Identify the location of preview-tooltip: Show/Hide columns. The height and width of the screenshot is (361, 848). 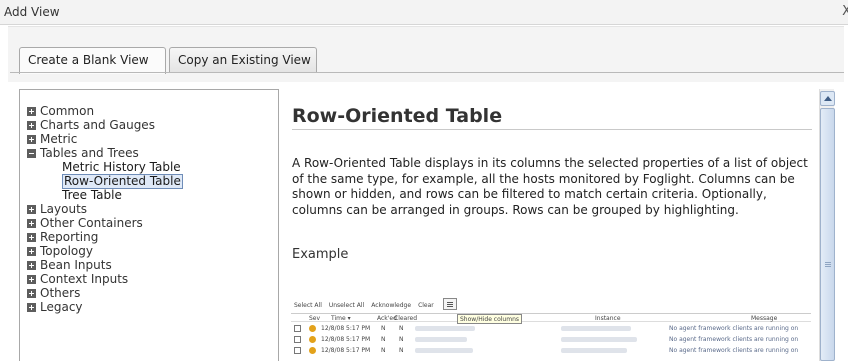
(490, 319).